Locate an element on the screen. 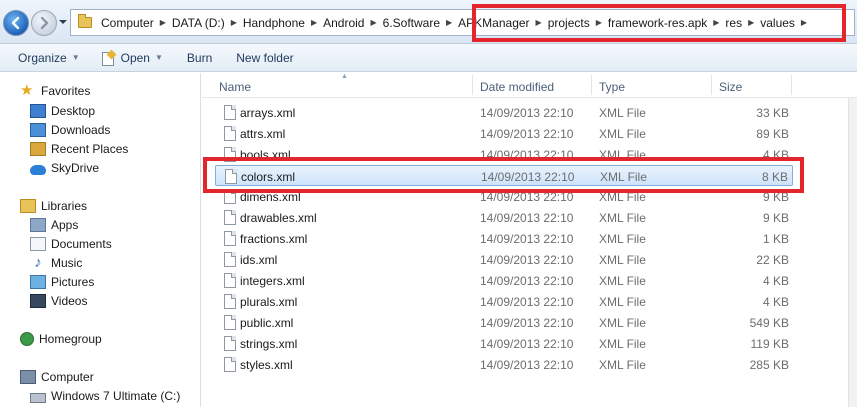  nav-music: ♪ Music is located at coordinates (56, 262).